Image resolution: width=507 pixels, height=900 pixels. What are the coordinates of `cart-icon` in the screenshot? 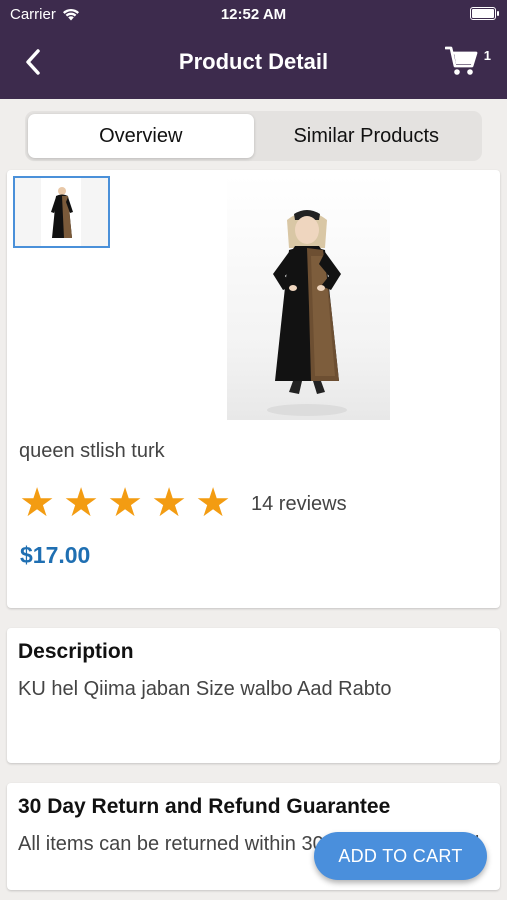 It's located at (461, 60).